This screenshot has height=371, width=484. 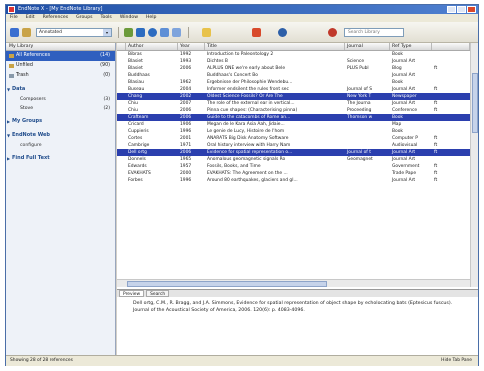 What do you see at coordinates (293, 61) in the screenshot?
I see `table-row: Blasiet 1993 Dichtes B Science Journal Art` at bounding box center [293, 61].